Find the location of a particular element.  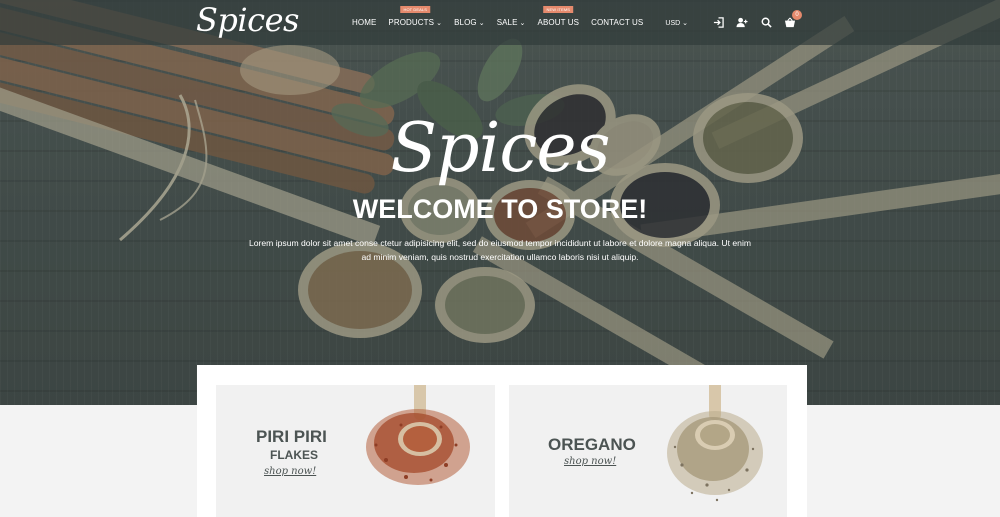

oregano-spoon-image is located at coordinates (715, 443).